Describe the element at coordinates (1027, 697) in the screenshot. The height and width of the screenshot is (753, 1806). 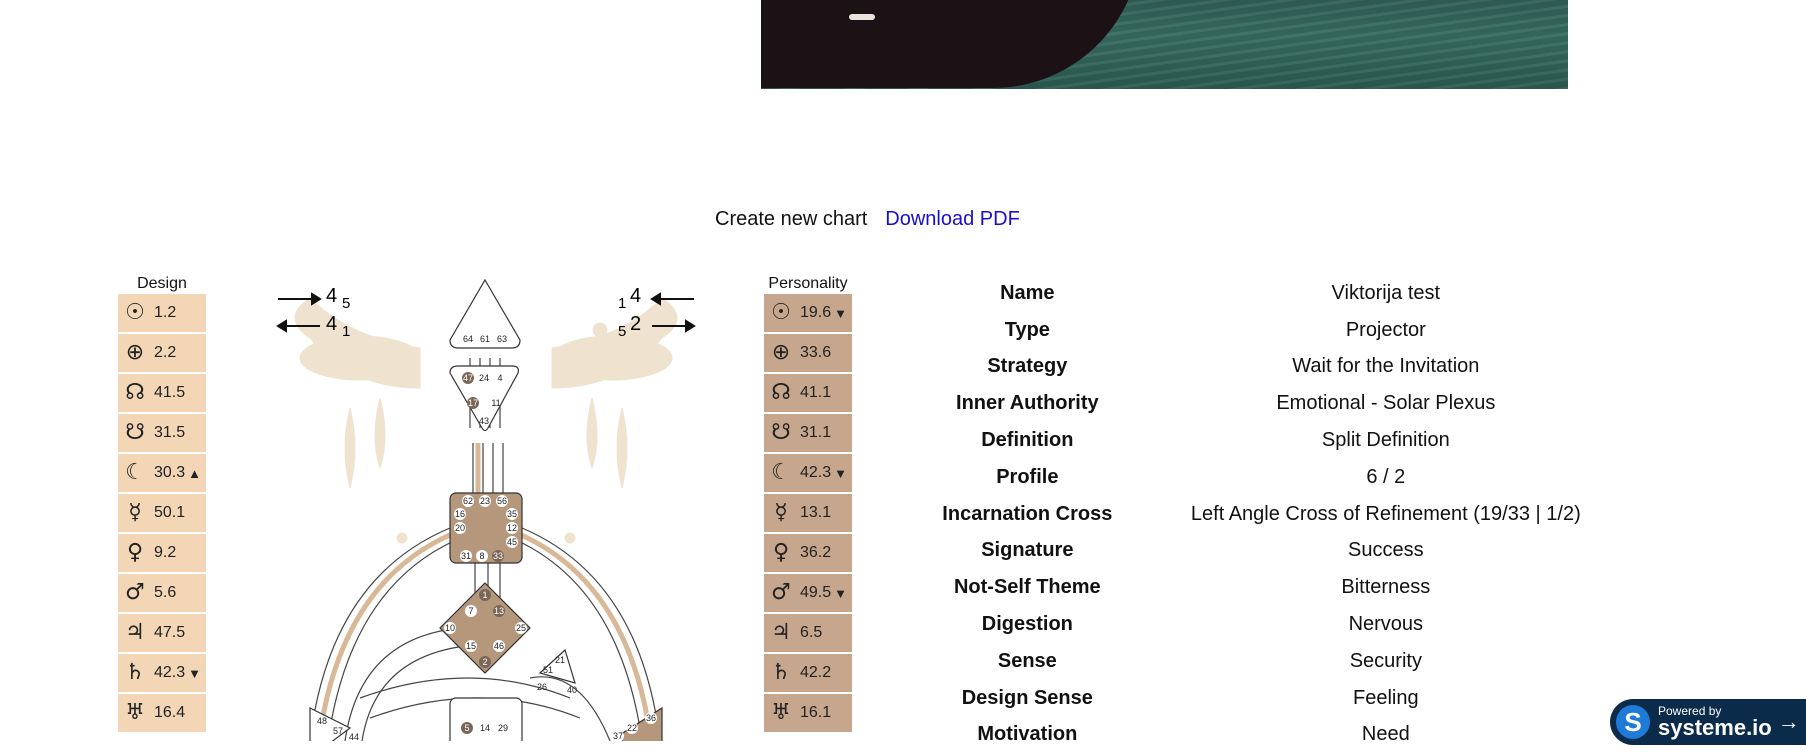
I see `property-key: Design Sense` at that location.